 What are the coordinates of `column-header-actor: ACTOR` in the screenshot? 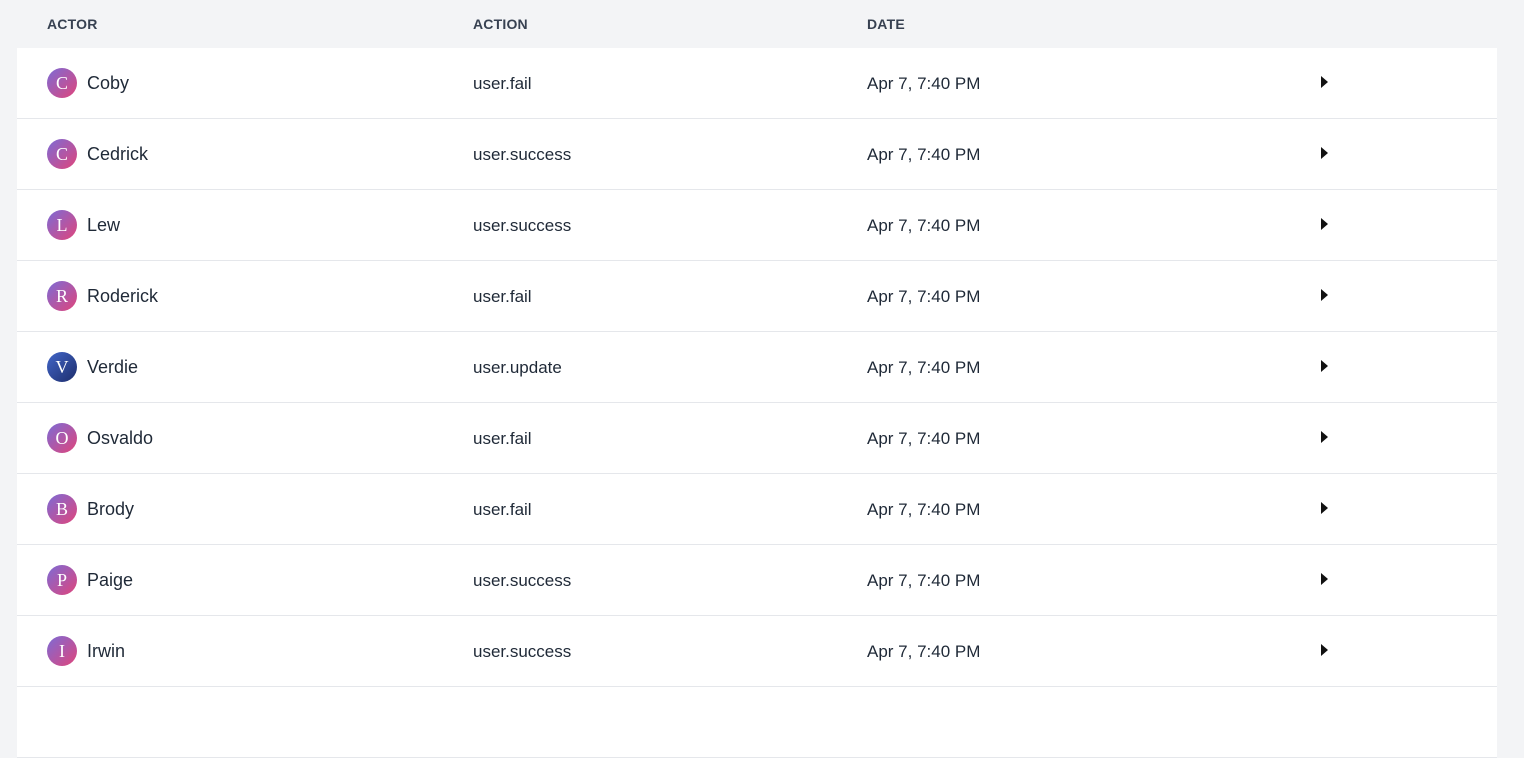 It's located at (72, 24).